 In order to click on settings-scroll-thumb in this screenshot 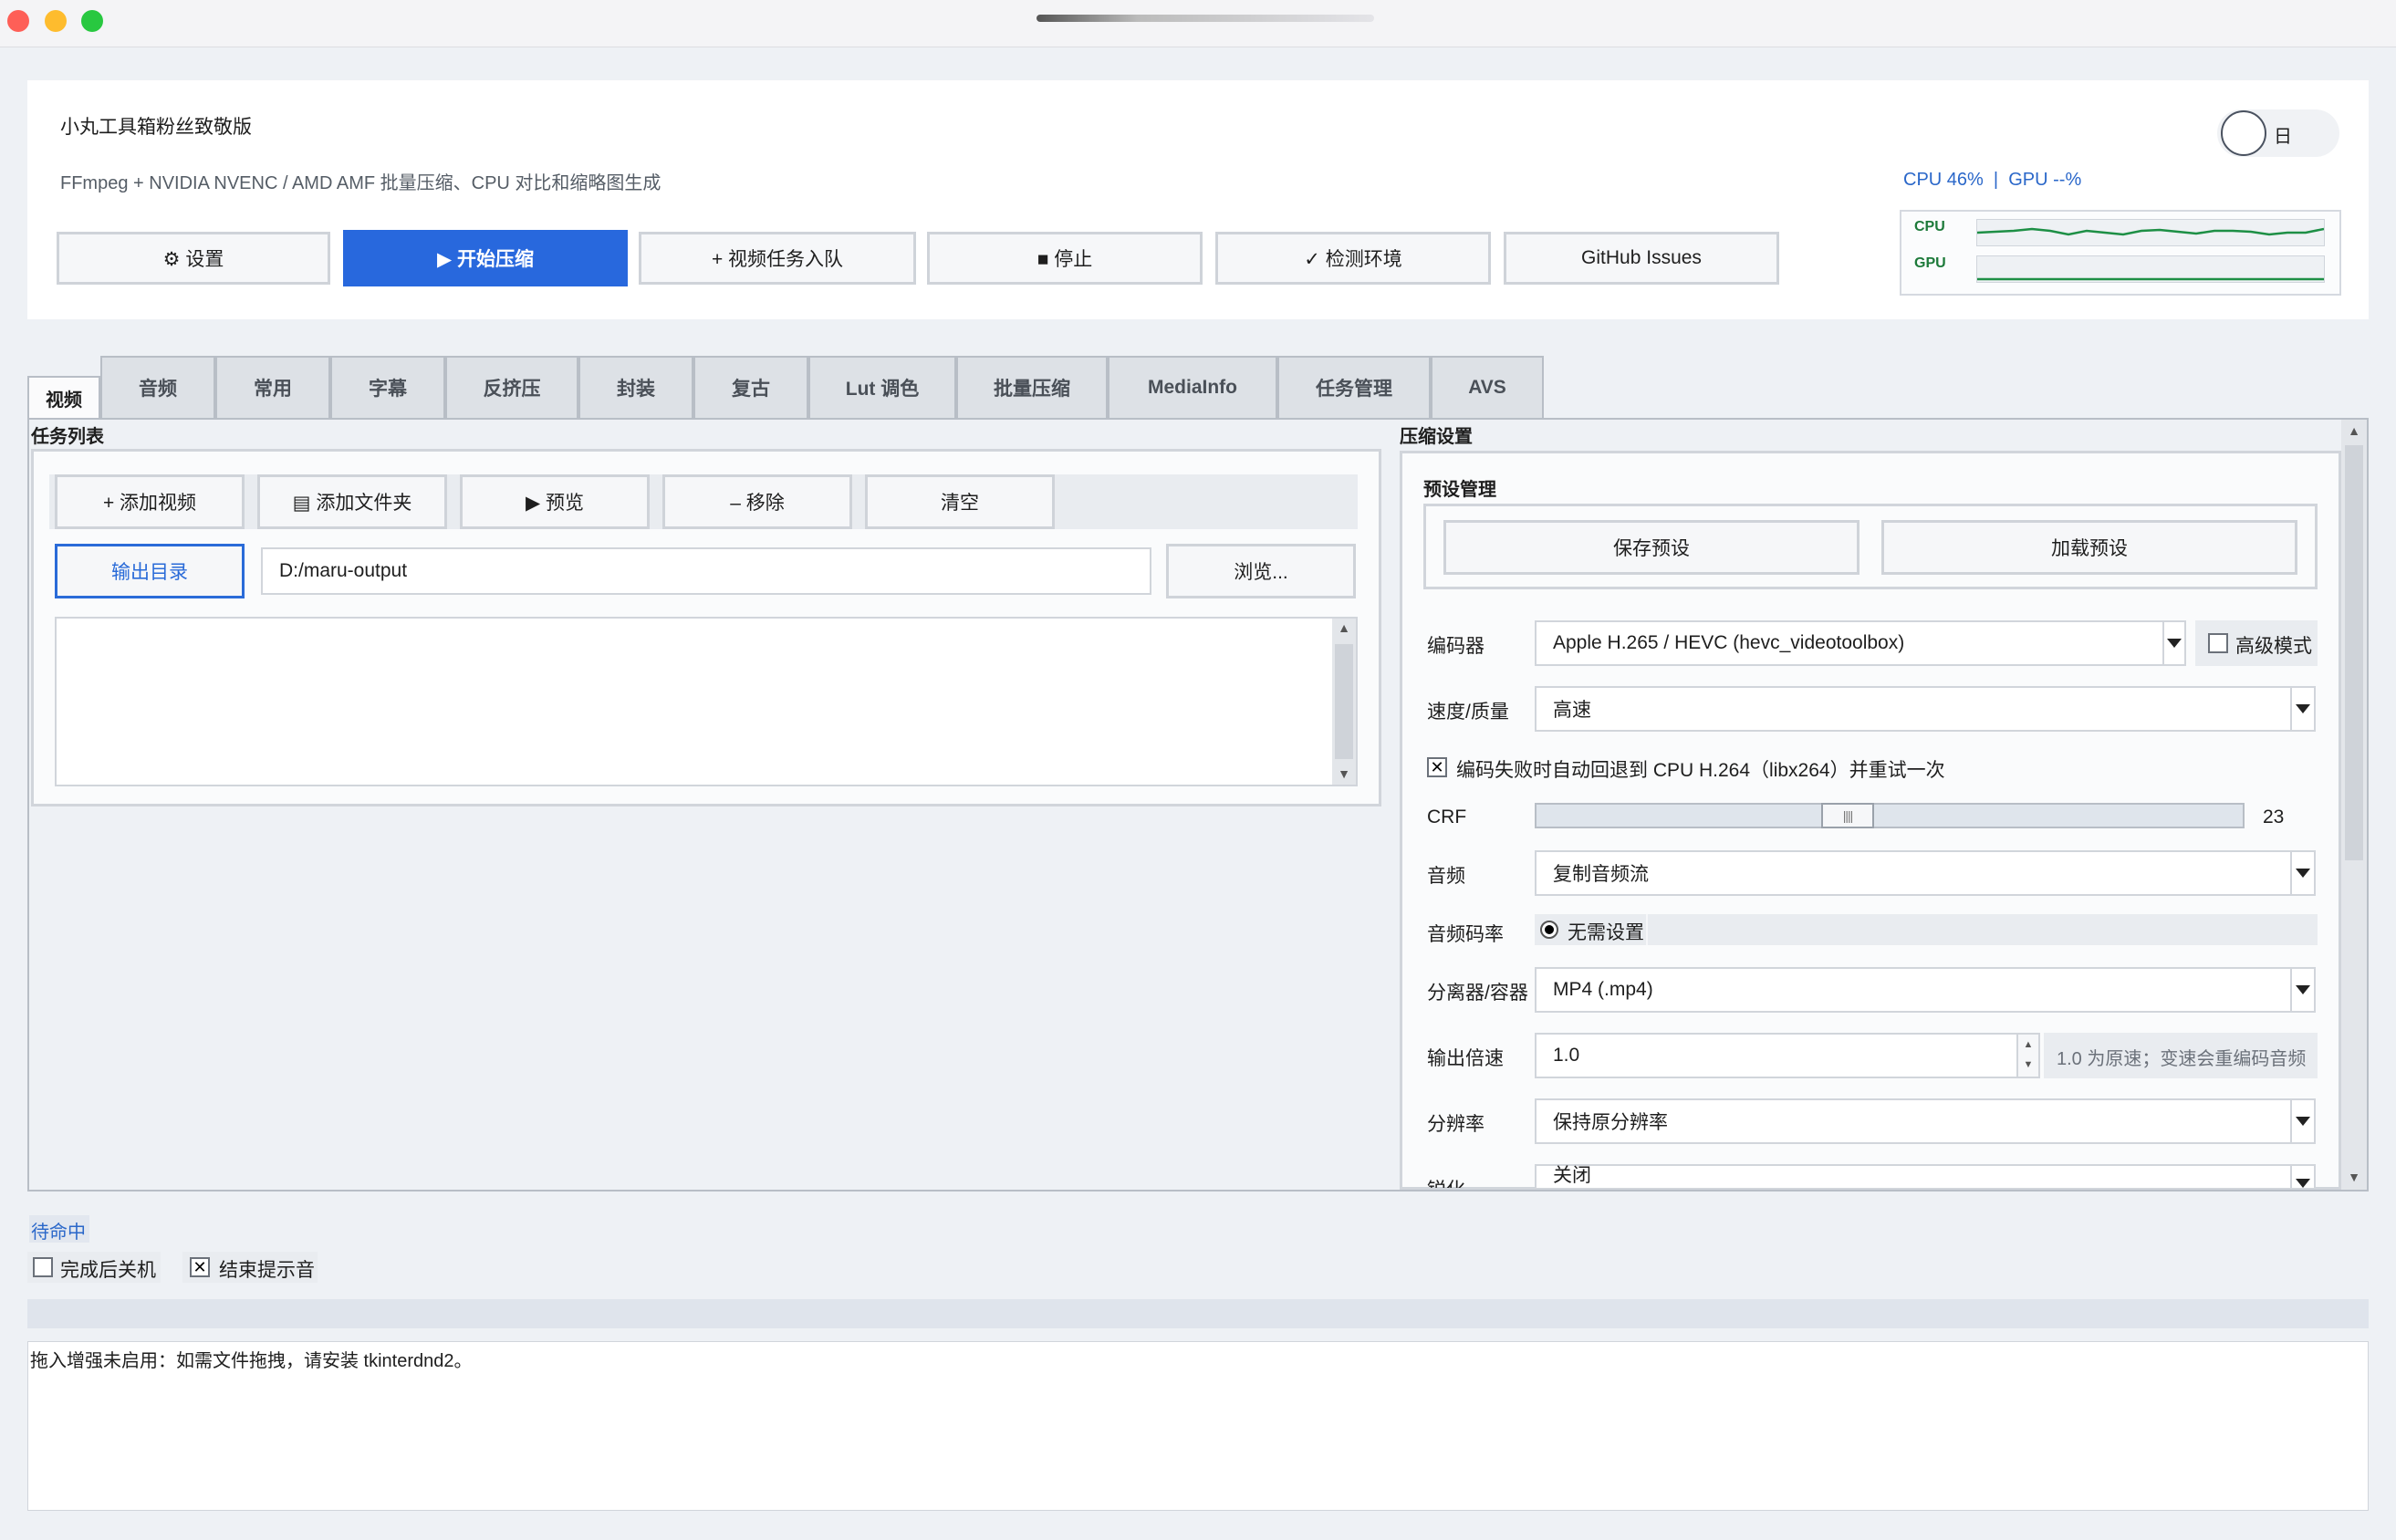, I will do `click(2354, 652)`.